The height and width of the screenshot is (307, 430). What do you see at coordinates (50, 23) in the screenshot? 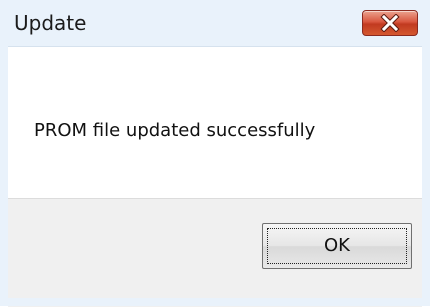
I see `window-title: Update` at bounding box center [50, 23].